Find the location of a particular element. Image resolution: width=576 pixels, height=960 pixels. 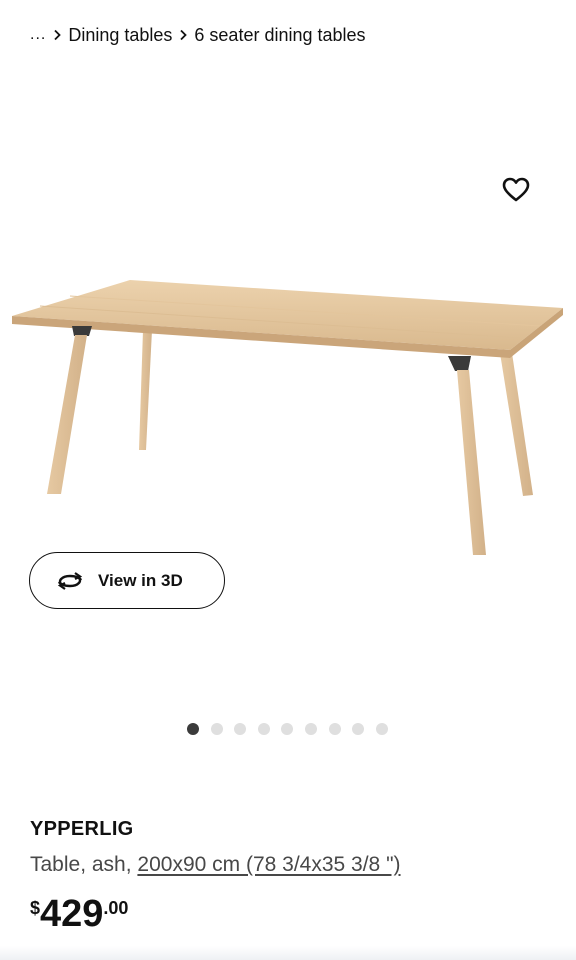

view-in-3d-label: View in 3D is located at coordinates (140, 580).